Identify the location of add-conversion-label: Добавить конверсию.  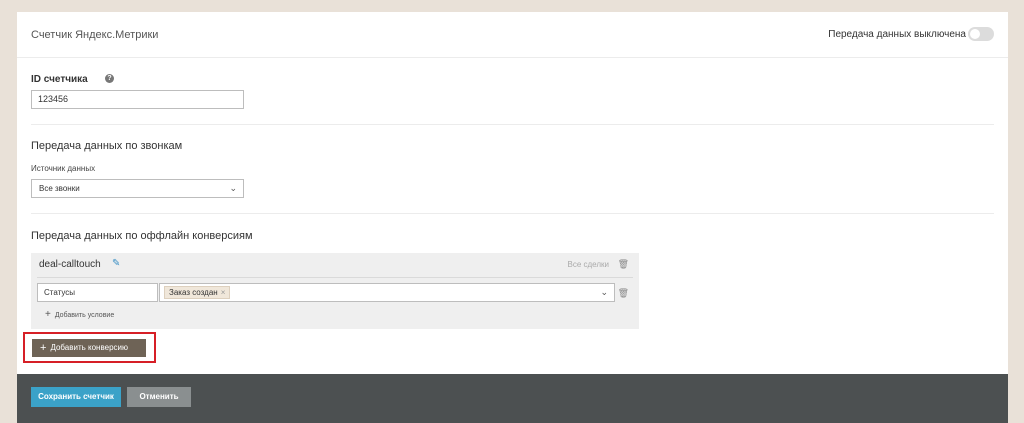
(89, 347).